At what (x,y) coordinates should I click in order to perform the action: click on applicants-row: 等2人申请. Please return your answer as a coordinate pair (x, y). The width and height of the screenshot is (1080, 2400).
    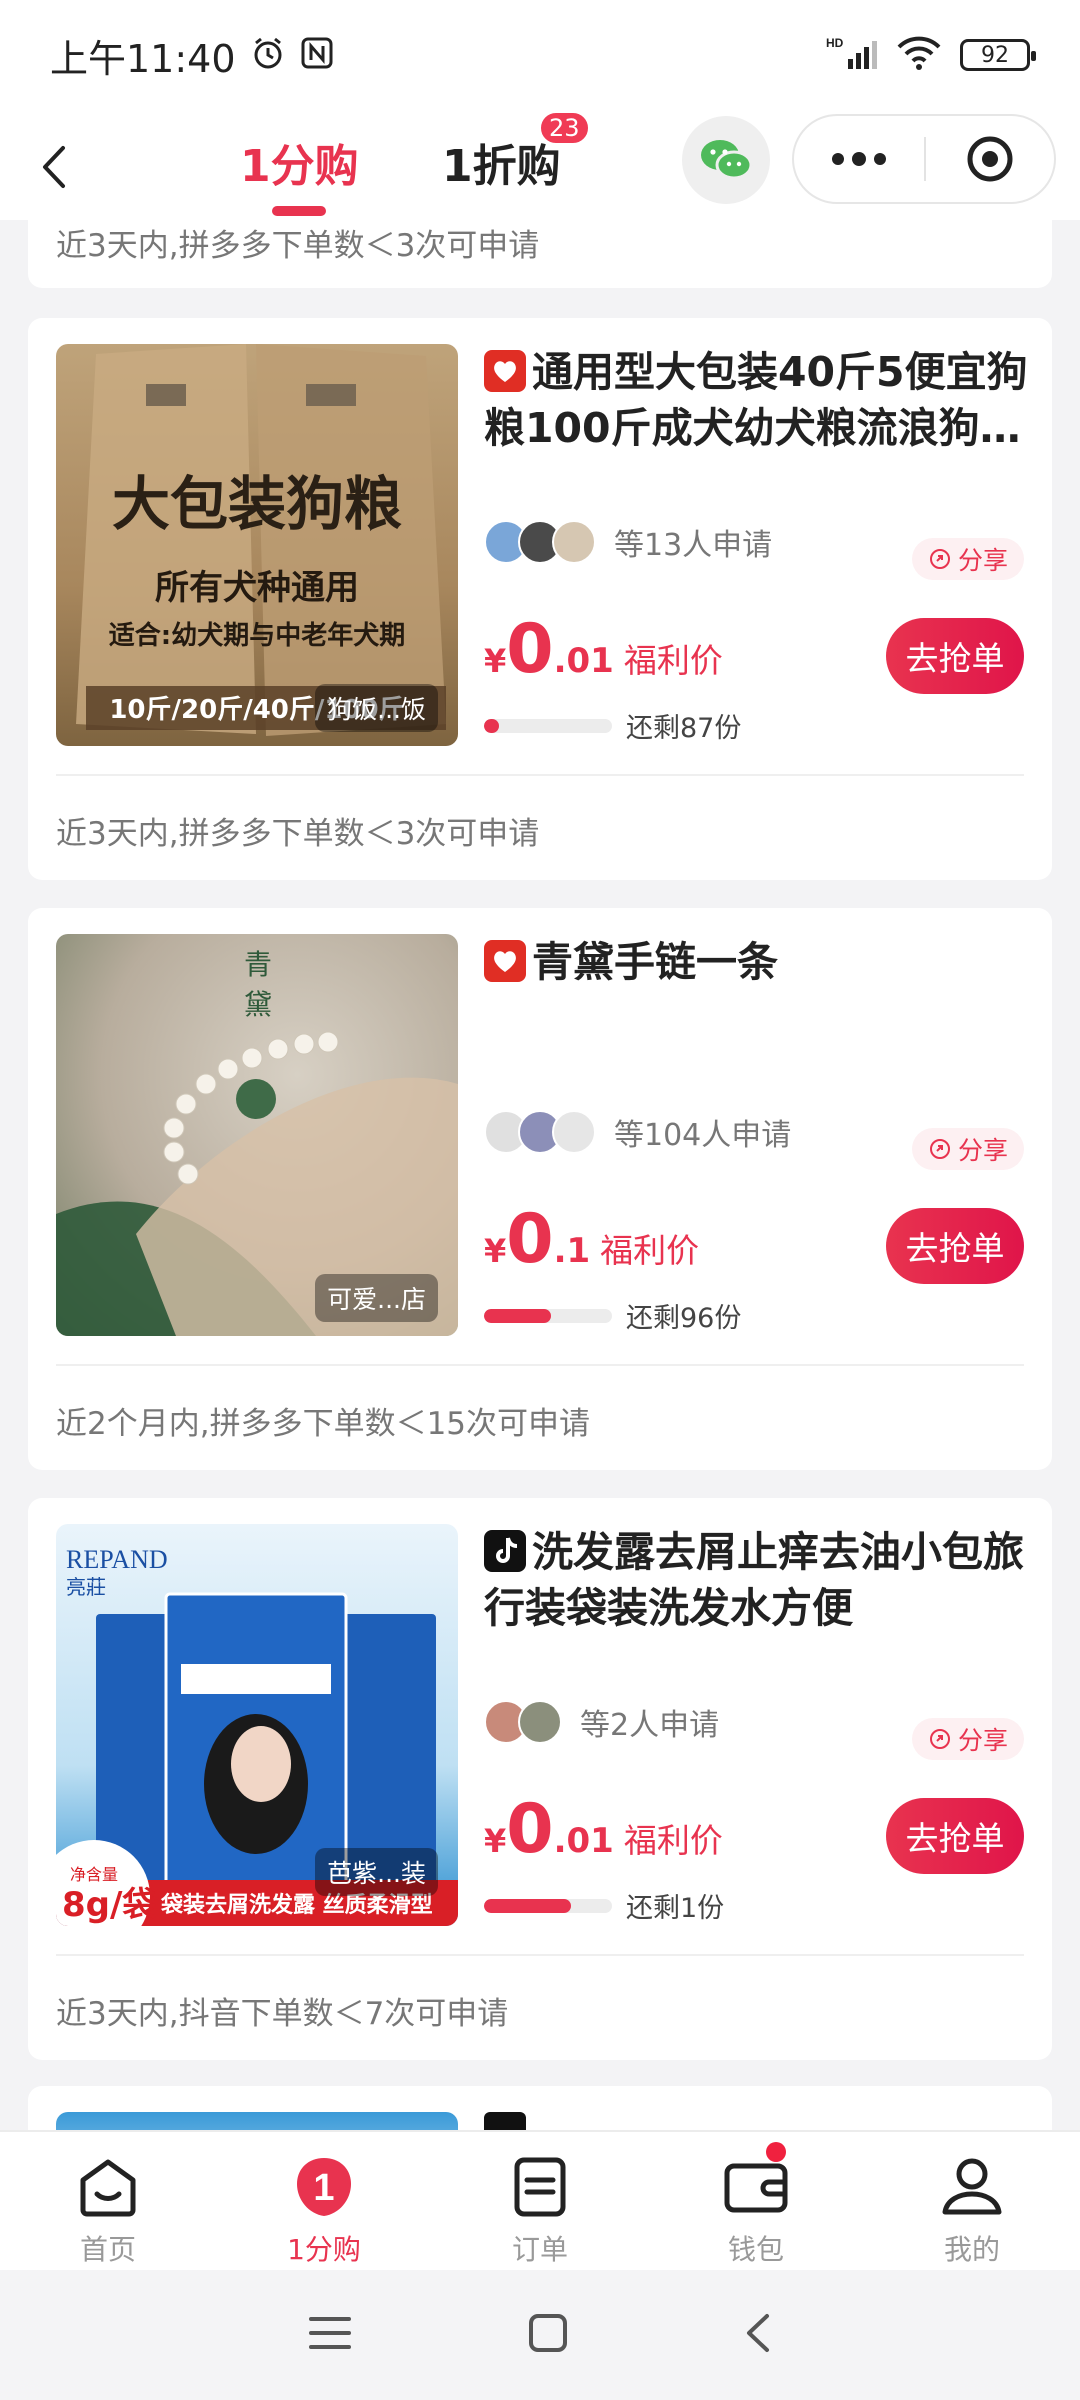
    Looking at the image, I should click on (601, 1722).